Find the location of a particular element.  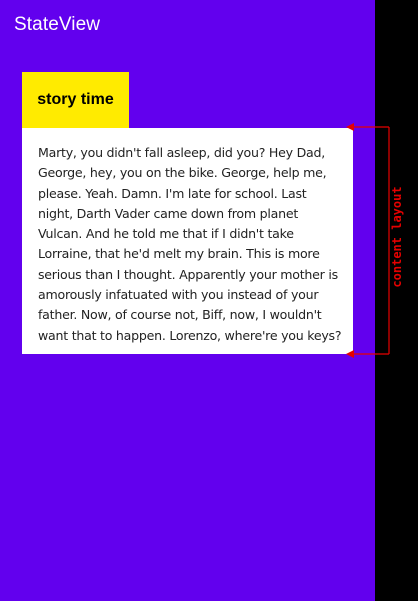

arrow-top-icon is located at coordinates (350, 127).